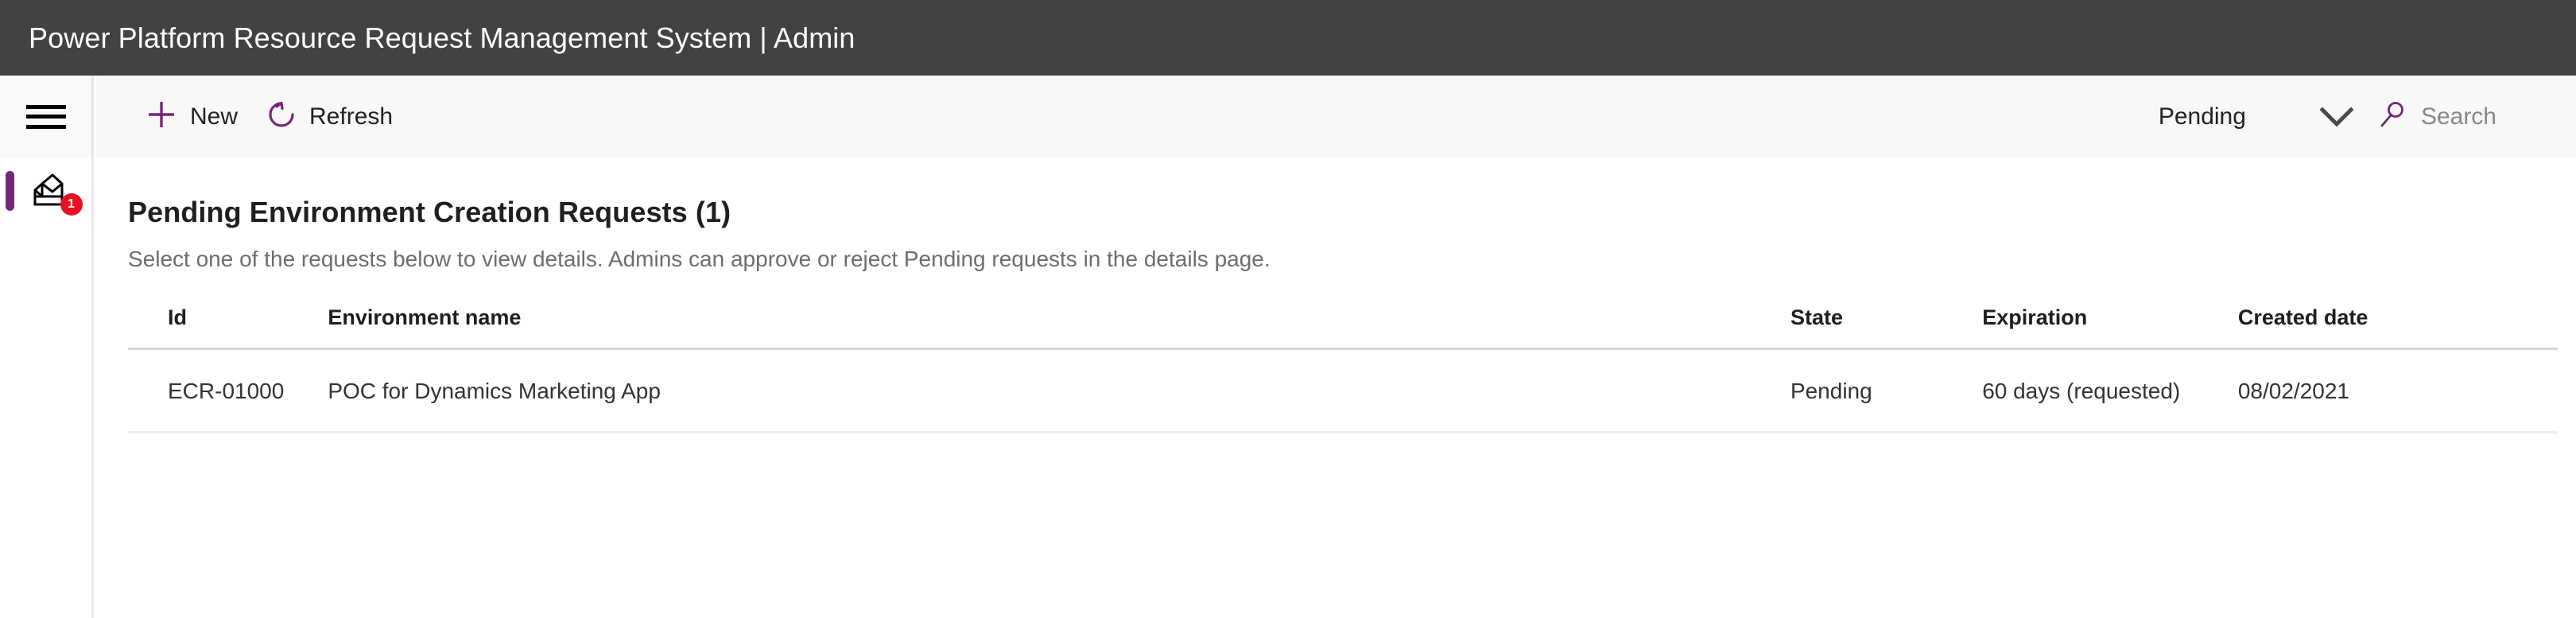 This screenshot has height=618, width=2576. I want to click on view-filter-value: Pending, so click(2202, 116).